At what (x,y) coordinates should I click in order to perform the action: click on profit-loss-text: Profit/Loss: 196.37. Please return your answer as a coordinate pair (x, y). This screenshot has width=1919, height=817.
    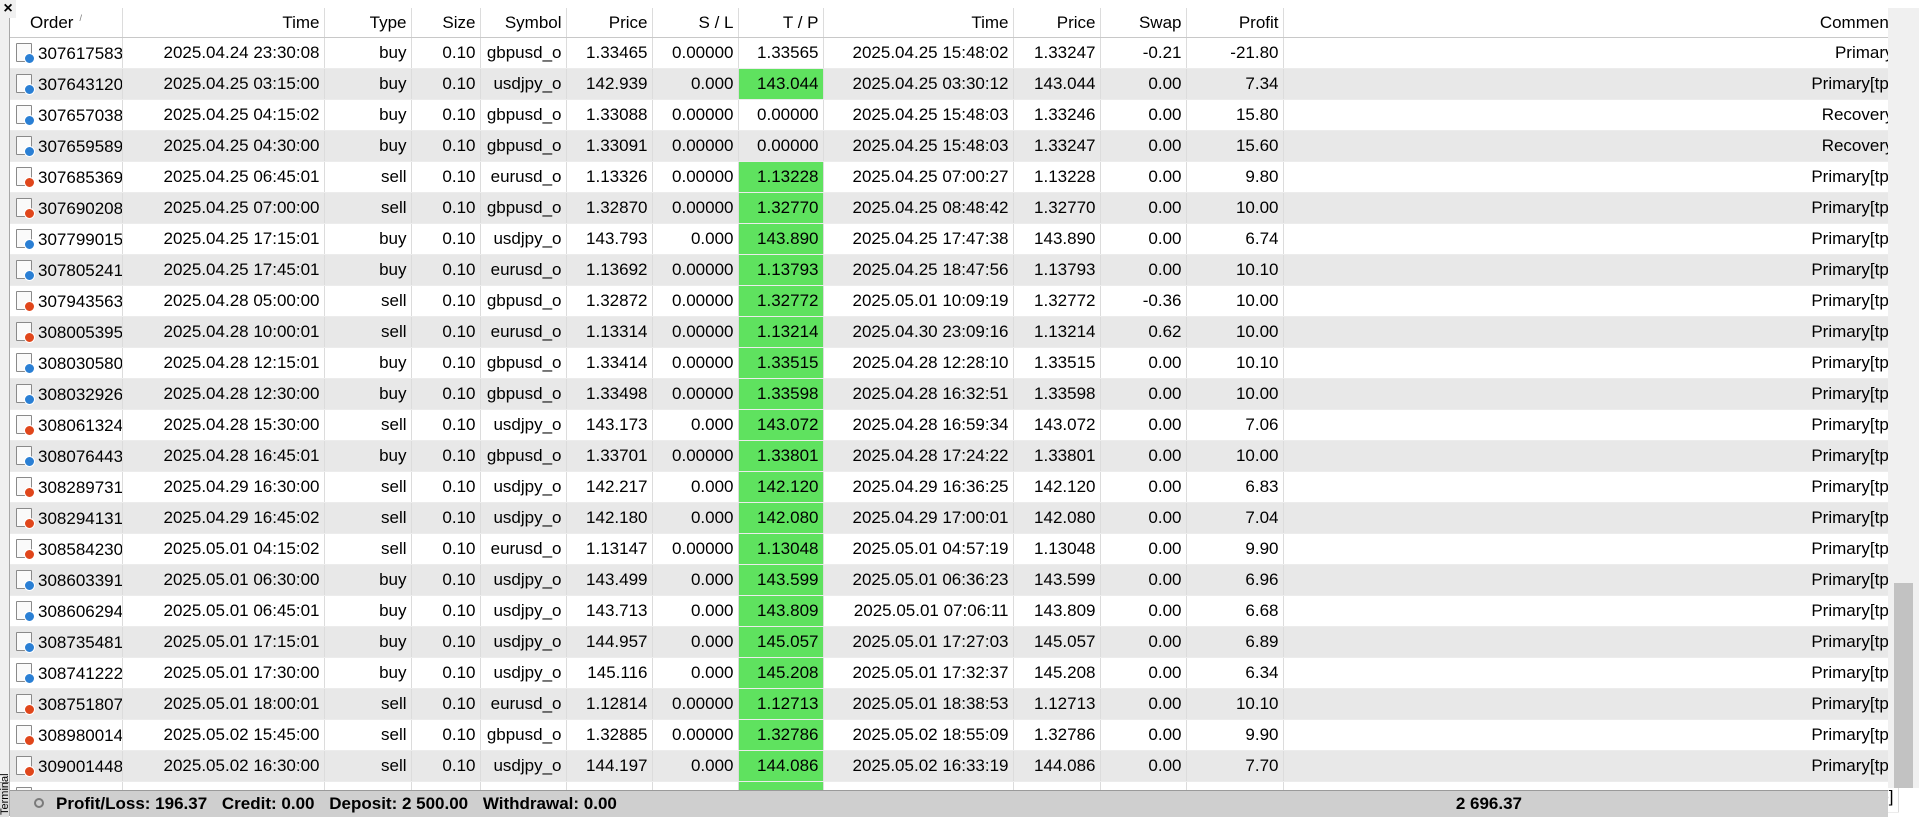
    Looking at the image, I should click on (132, 803).